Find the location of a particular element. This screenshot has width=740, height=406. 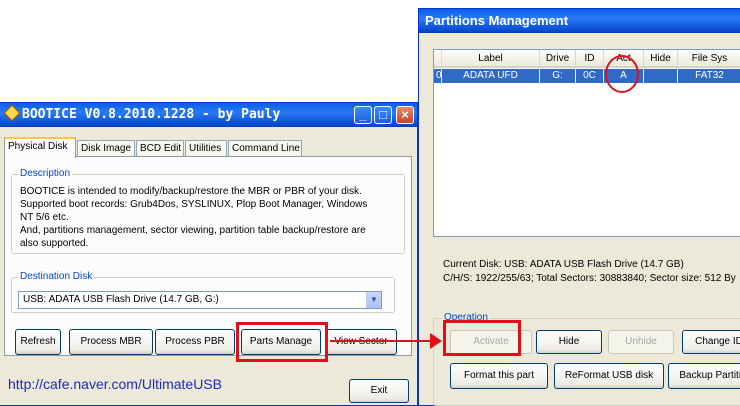

row-label: ADATA UFD is located at coordinates (491, 76).